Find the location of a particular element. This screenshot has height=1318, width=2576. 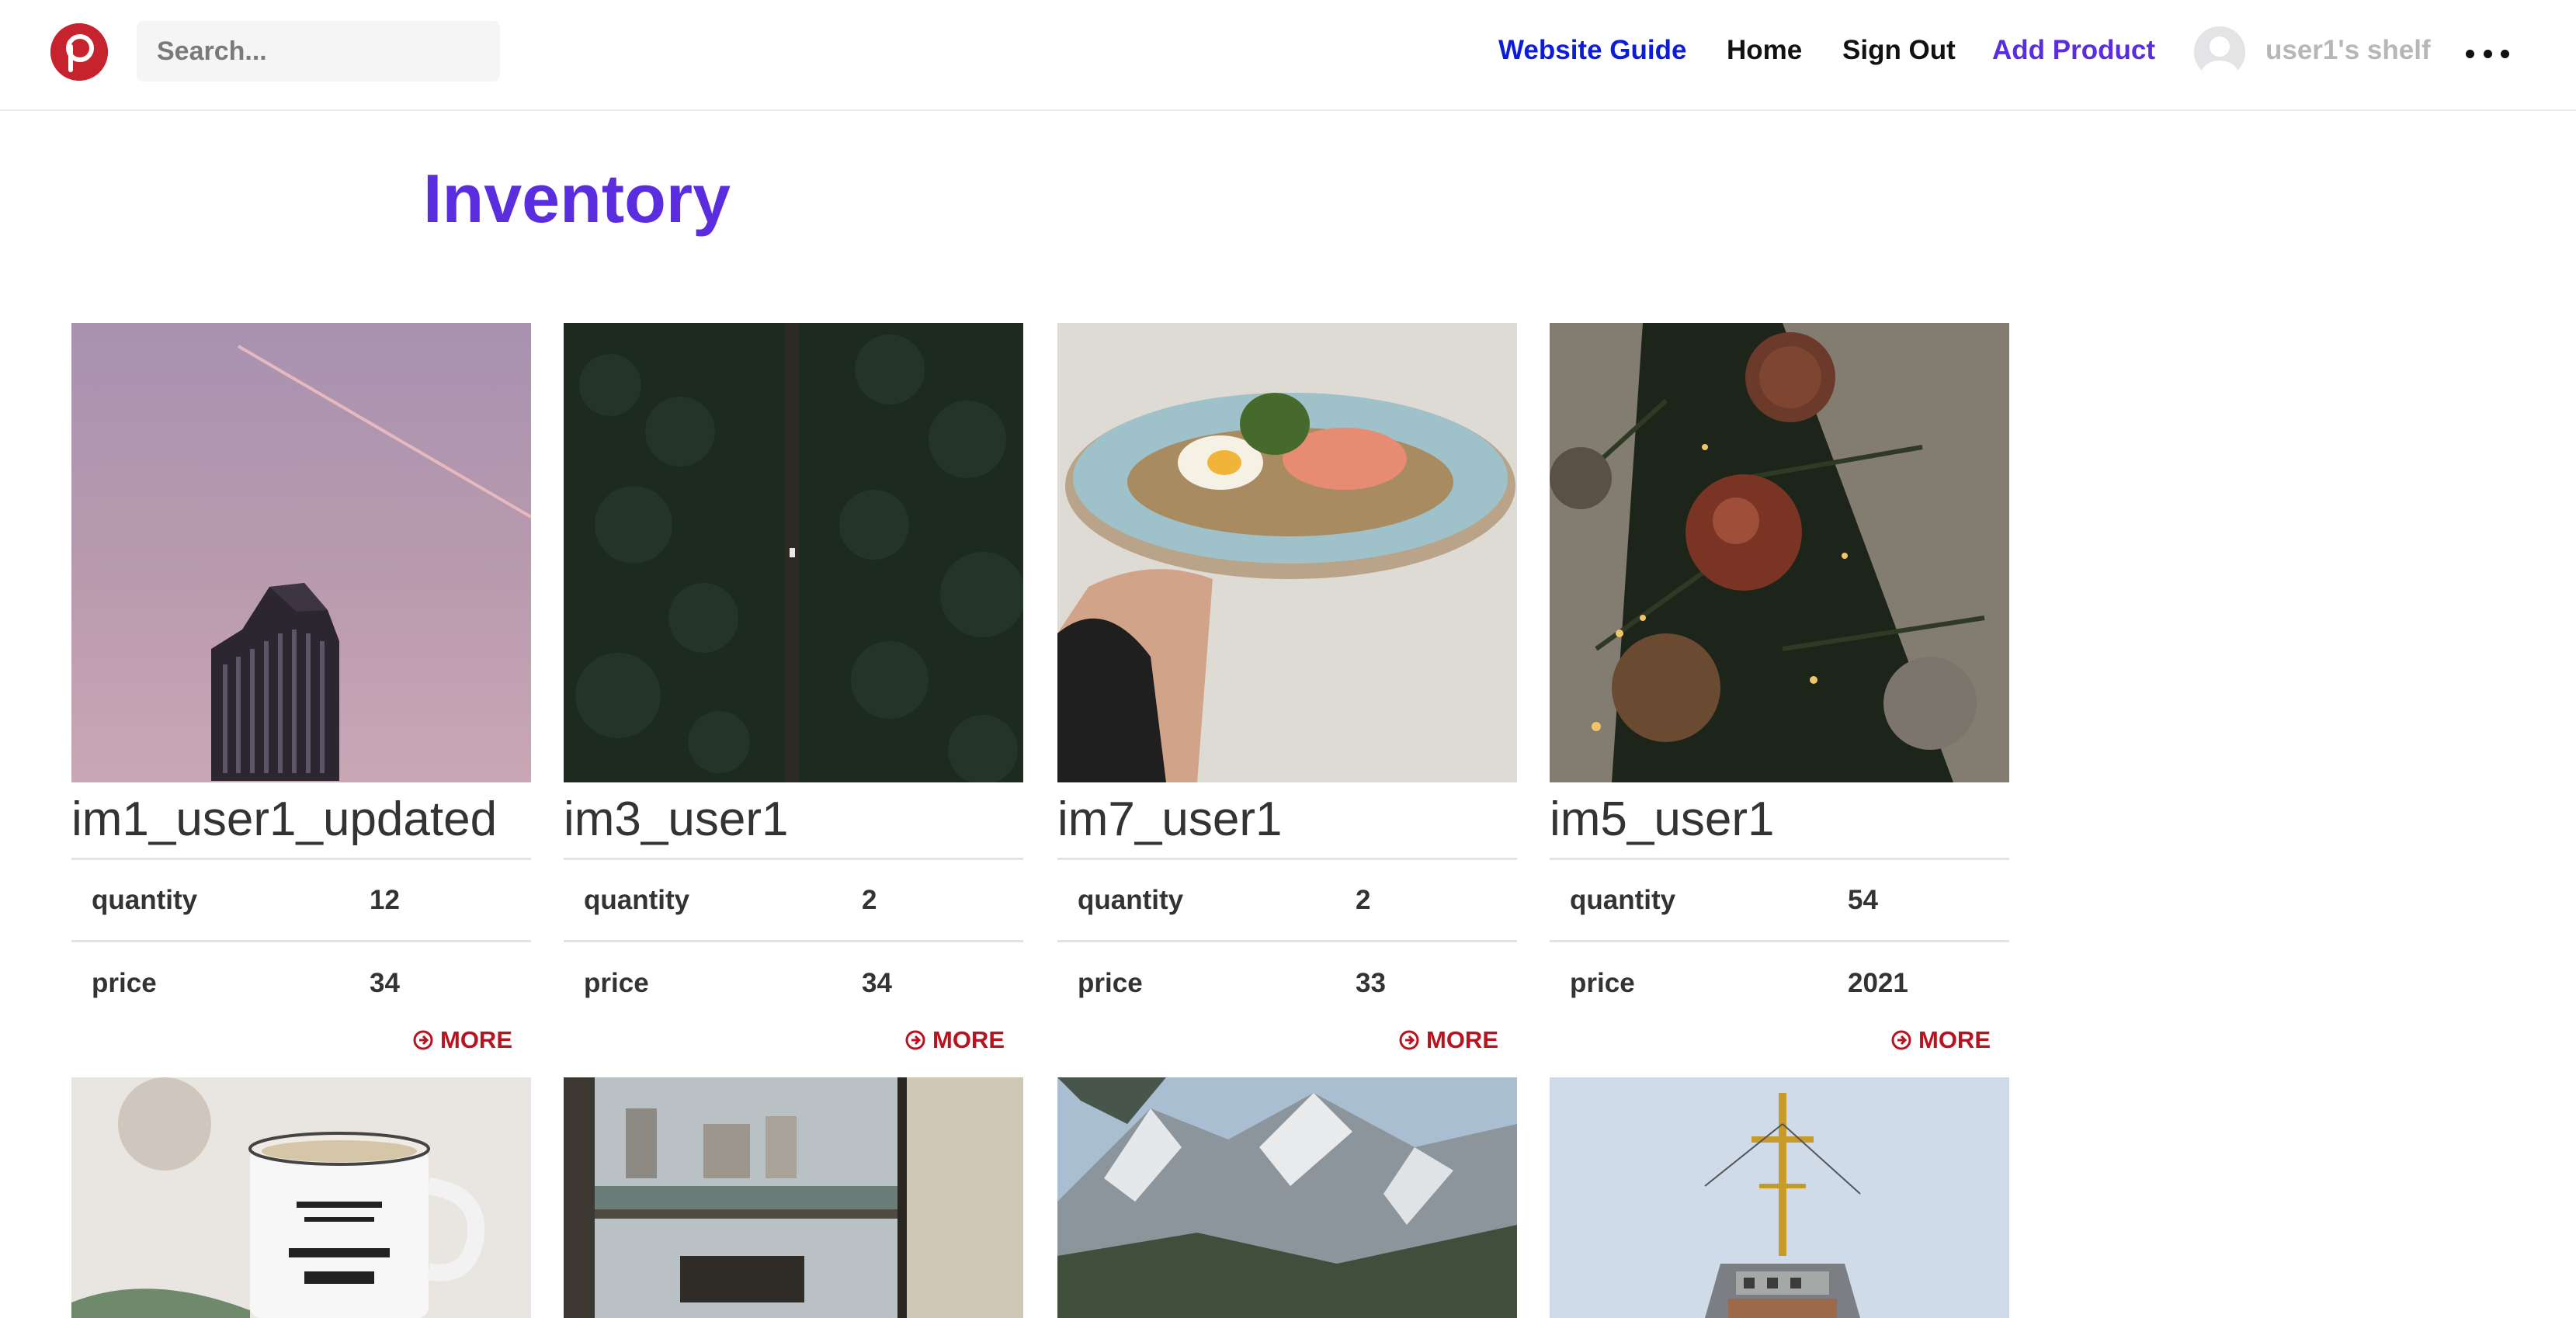

product-card: im7_user1 quantity 2 price 33 MORE is located at coordinates (1287, 688).